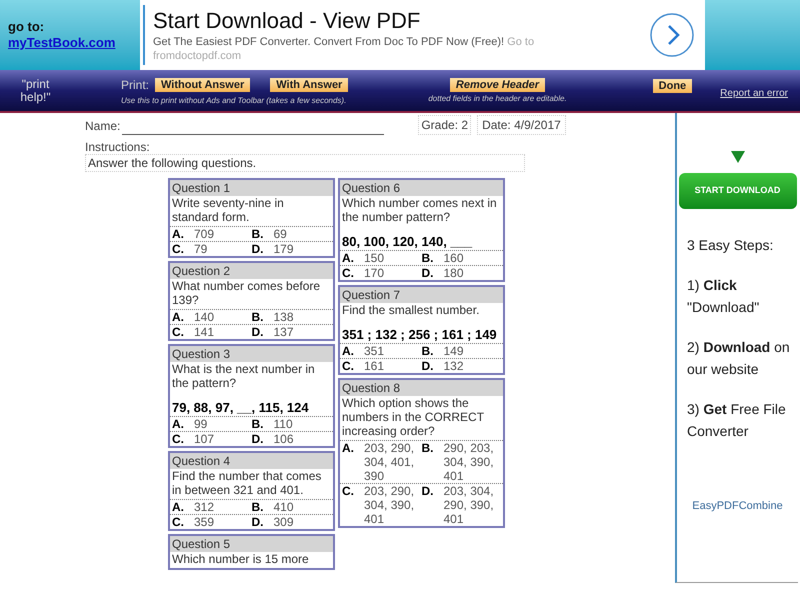  Describe the element at coordinates (407, 241) in the screenshot. I see `number-pattern: 80, 100, 120, 140, ___` at that location.